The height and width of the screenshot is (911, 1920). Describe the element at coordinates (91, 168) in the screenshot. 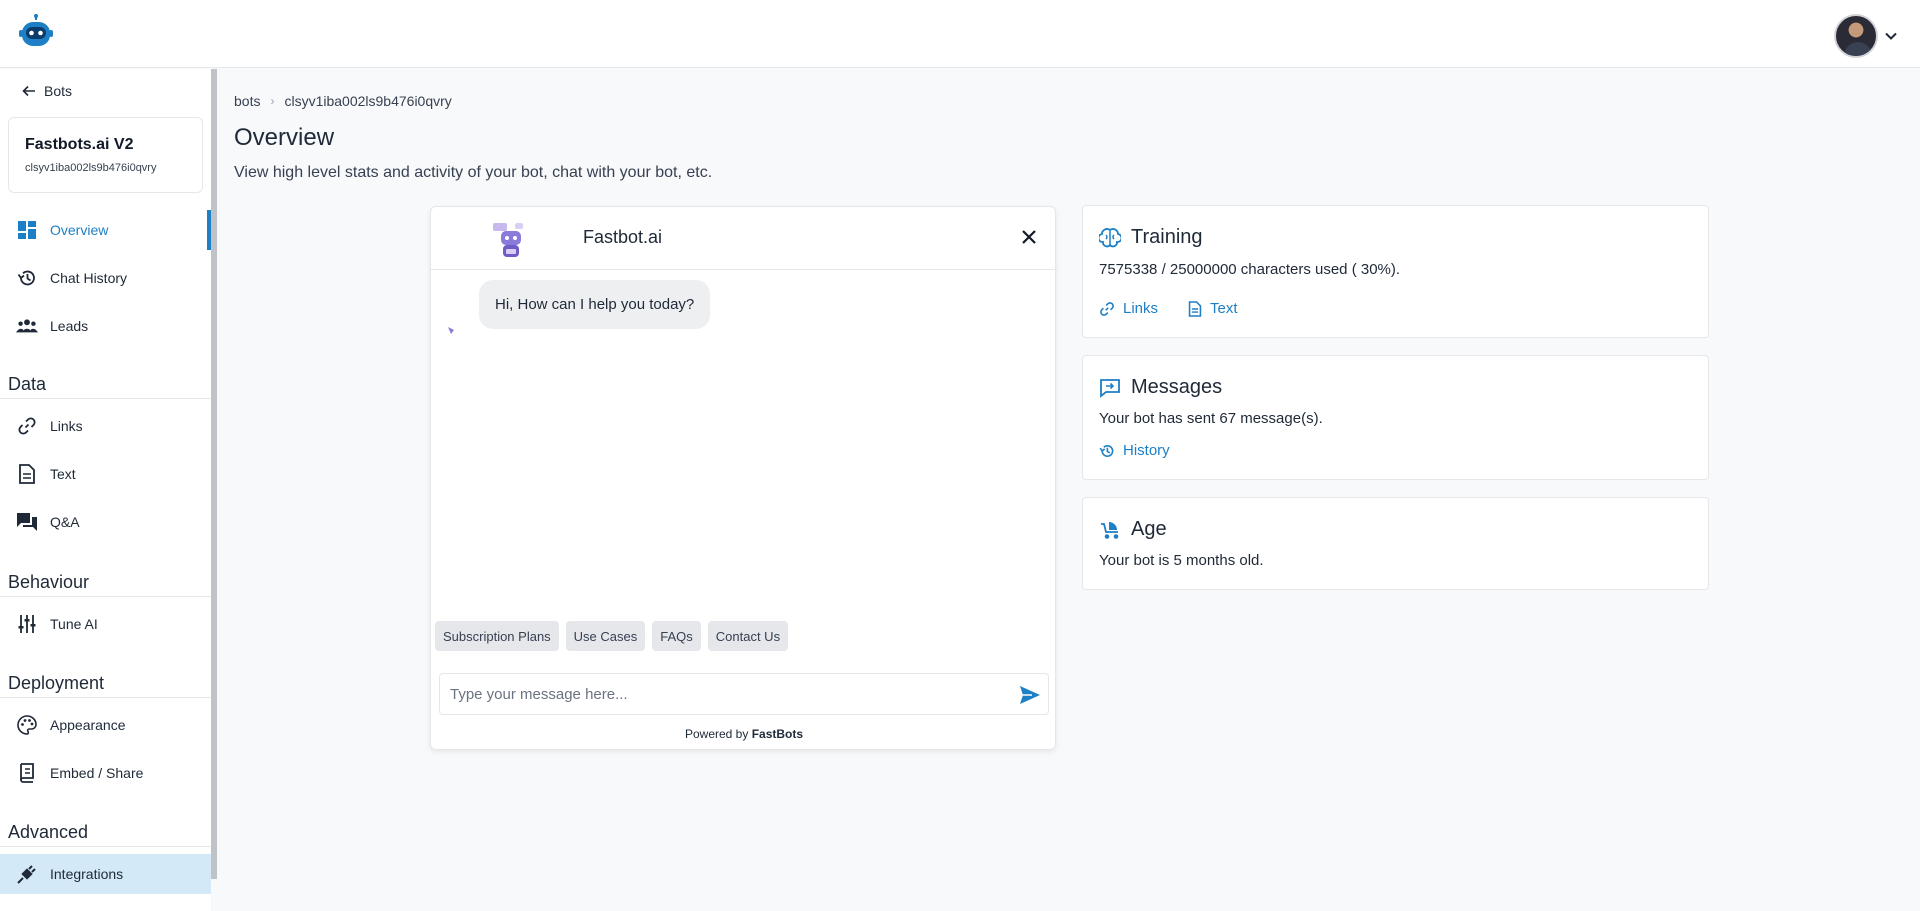

I see `bot-id: clsyv1iba002ls9b476i0qvry` at that location.